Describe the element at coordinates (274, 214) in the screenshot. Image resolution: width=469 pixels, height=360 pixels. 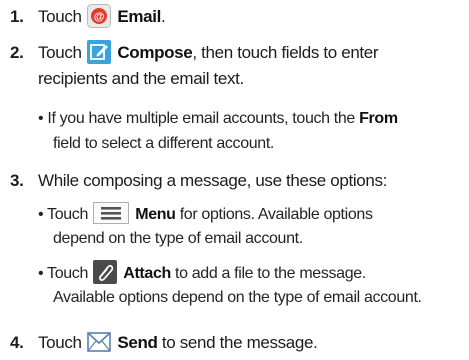
I see `text-run: for options. Available options` at that location.